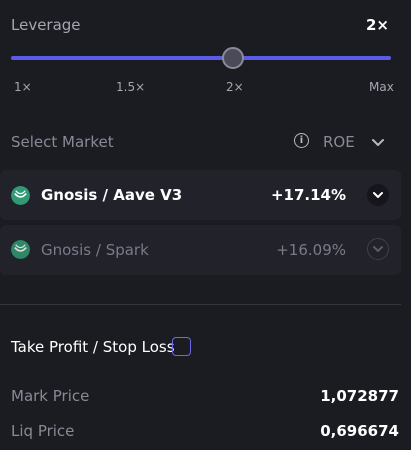  I want to click on tick-1-5x: 1.5×, so click(130, 87).